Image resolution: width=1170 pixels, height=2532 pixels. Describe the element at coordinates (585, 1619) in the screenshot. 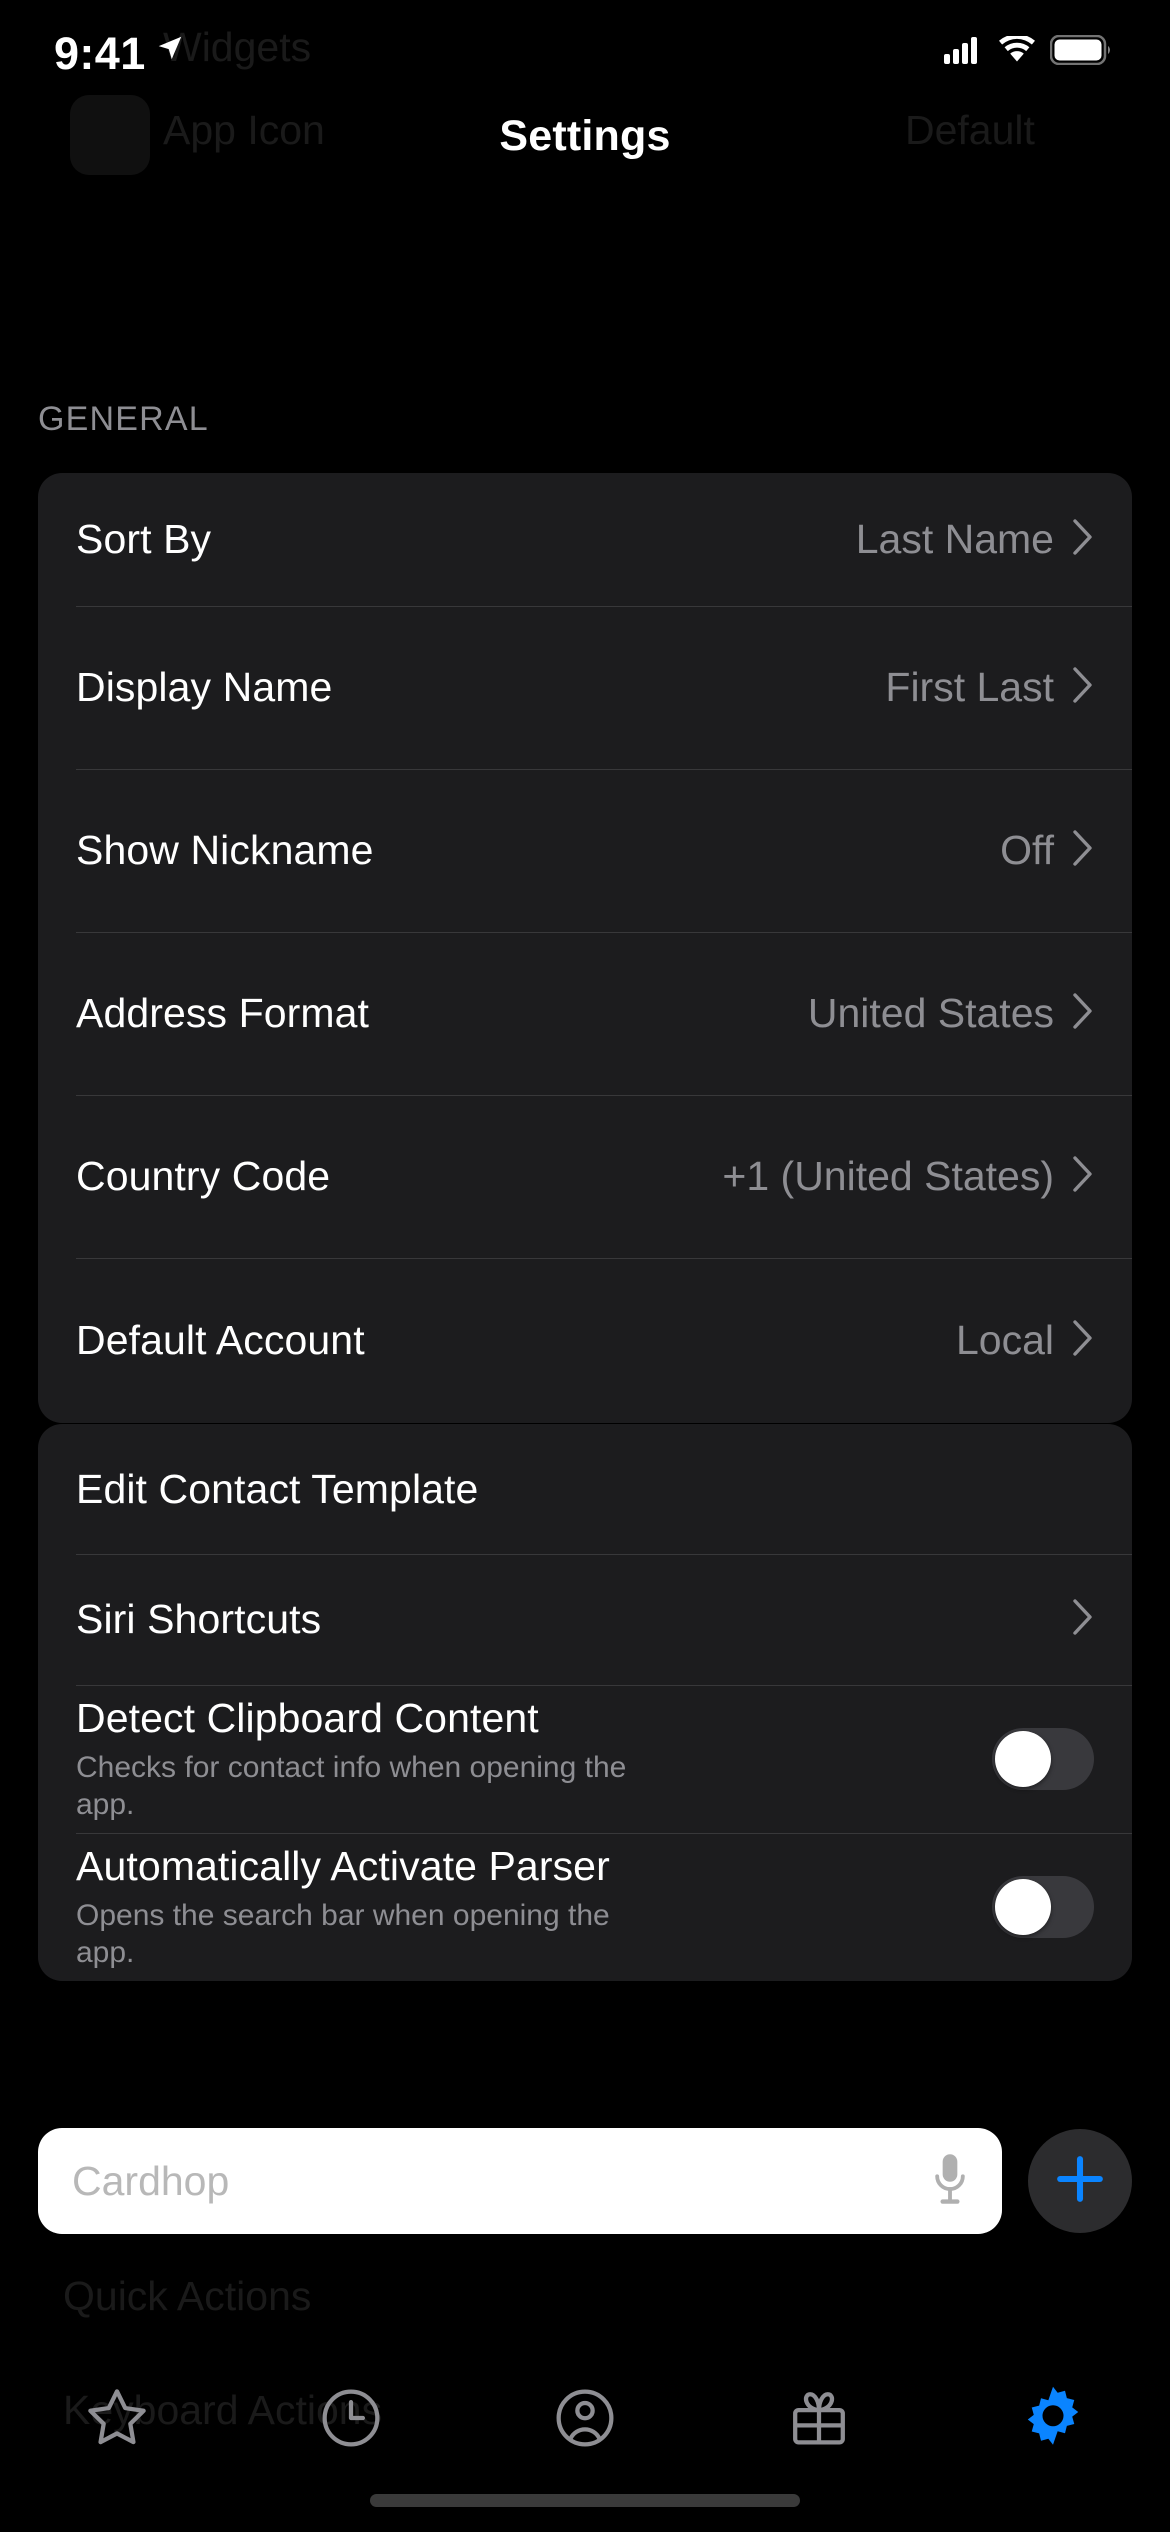

I see `row-siri-shortcuts: Siri Shortcuts` at that location.